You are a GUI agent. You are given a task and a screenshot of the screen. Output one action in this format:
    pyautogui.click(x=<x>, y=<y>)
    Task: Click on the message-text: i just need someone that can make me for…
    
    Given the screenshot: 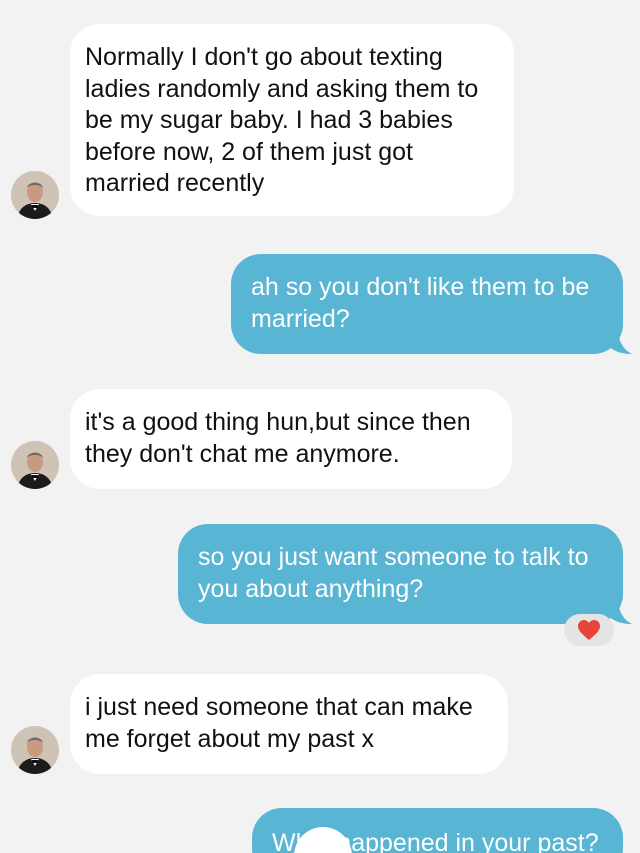 What is the action you would take?
    pyautogui.click(x=279, y=723)
    